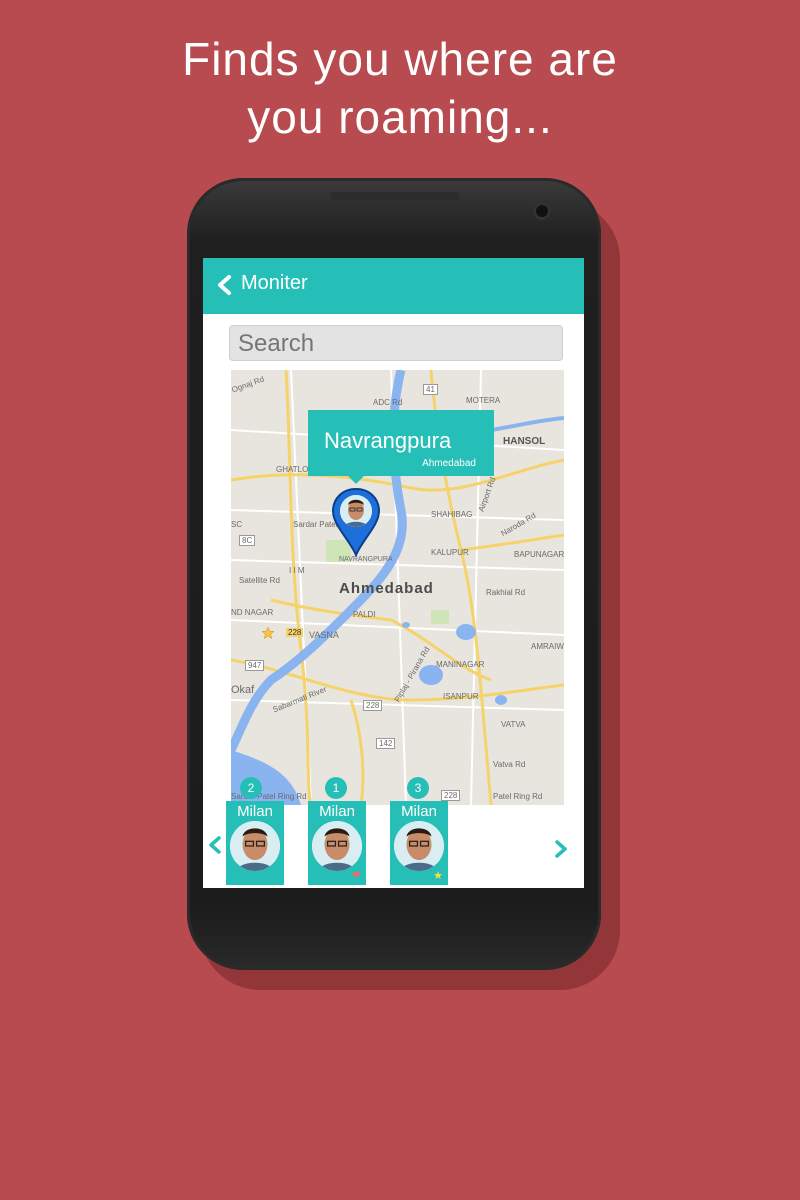 The height and width of the screenshot is (1200, 800). What do you see at coordinates (395, 196) in the screenshot?
I see `phone-speaker` at bounding box center [395, 196].